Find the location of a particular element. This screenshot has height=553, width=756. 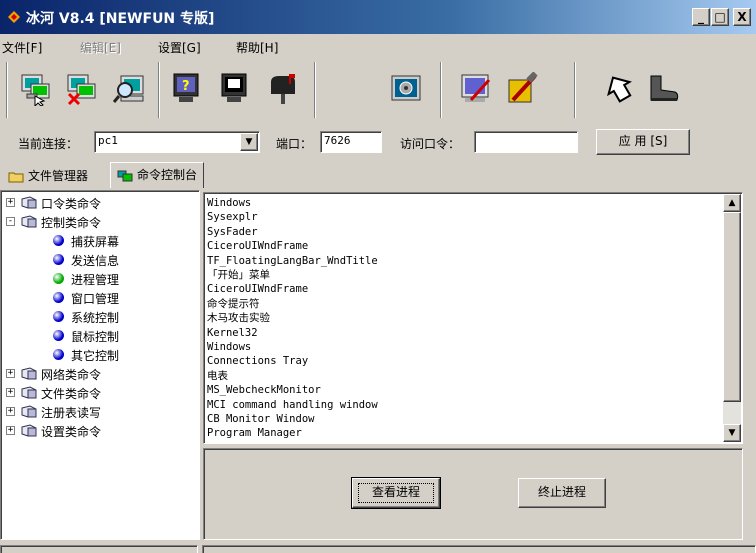

tree-item: + 注册表读写 is located at coordinates (99, 412).